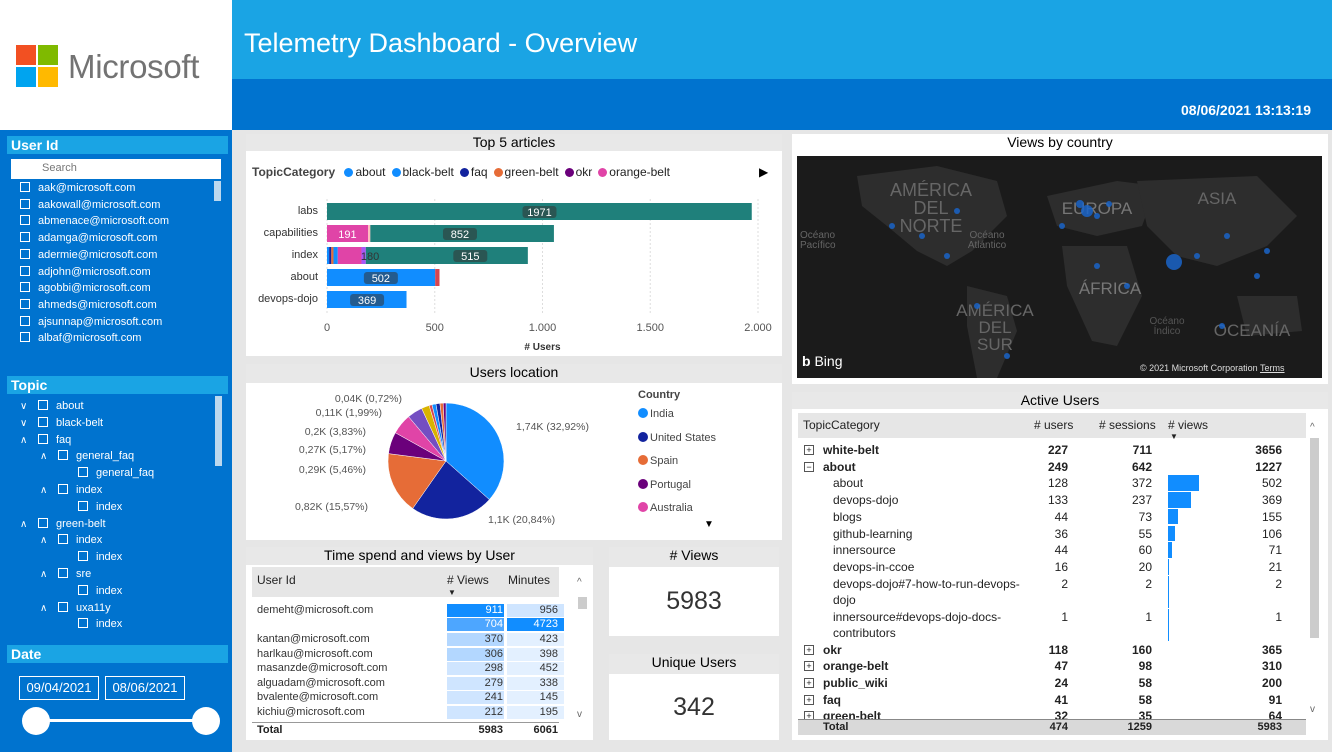 The height and width of the screenshot is (752, 1332). What do you see at coordinates (1052, 567) in the screenshot?
I see `table-row: devops-in-ccoe 16 20 21` at bounding box center [1052, 567].